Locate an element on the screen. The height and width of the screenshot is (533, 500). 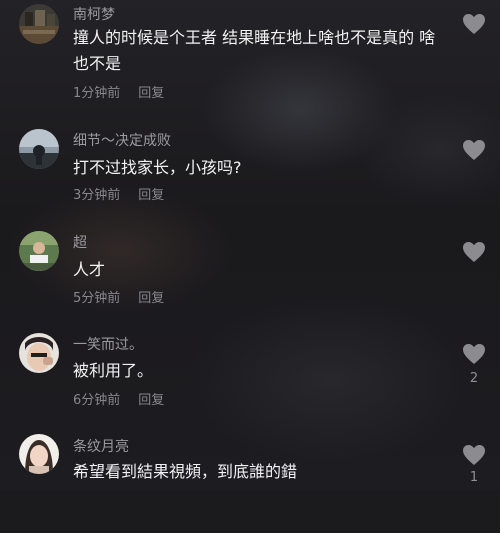
comment-time: 1分钟前 is located at coordinates (97, 93).